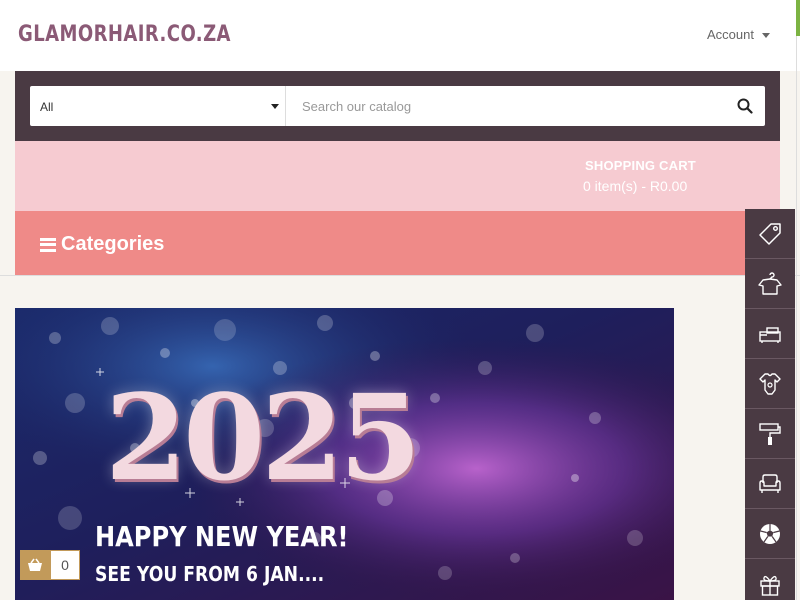  I want to click on tag-icon, so click(770, 233).